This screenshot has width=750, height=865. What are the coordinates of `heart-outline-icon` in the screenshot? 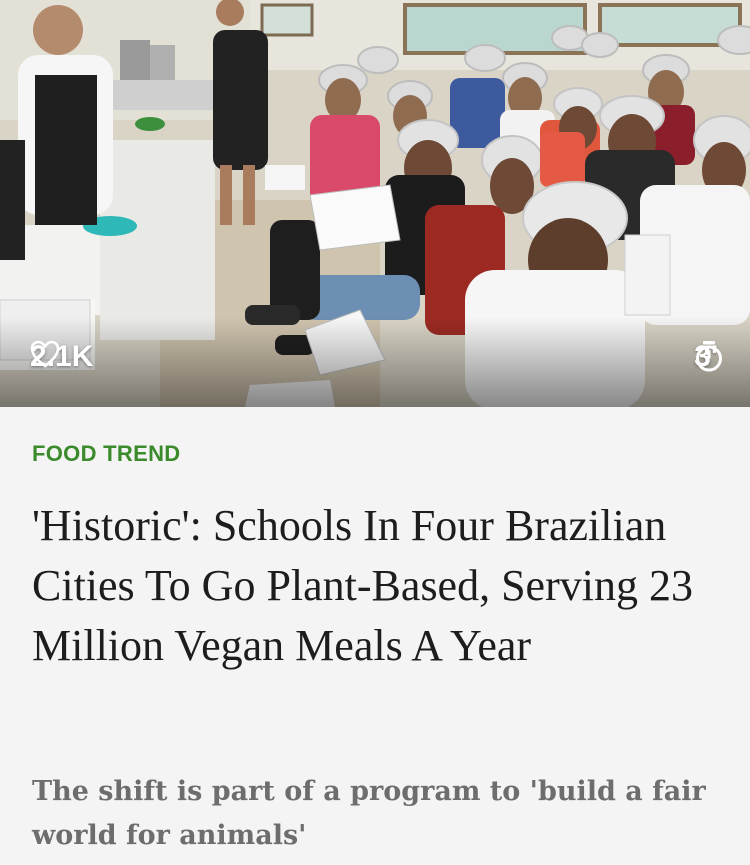 It's located at (45, 354).